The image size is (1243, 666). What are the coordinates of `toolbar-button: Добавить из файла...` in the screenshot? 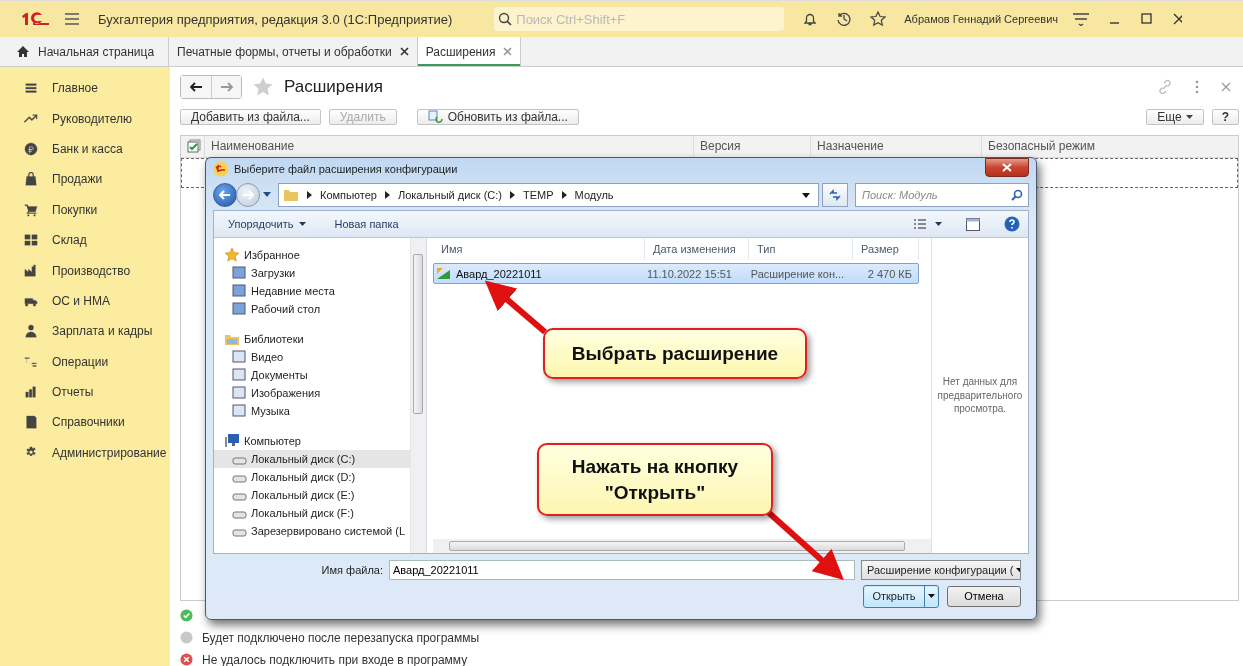 It's located at (250, 117).